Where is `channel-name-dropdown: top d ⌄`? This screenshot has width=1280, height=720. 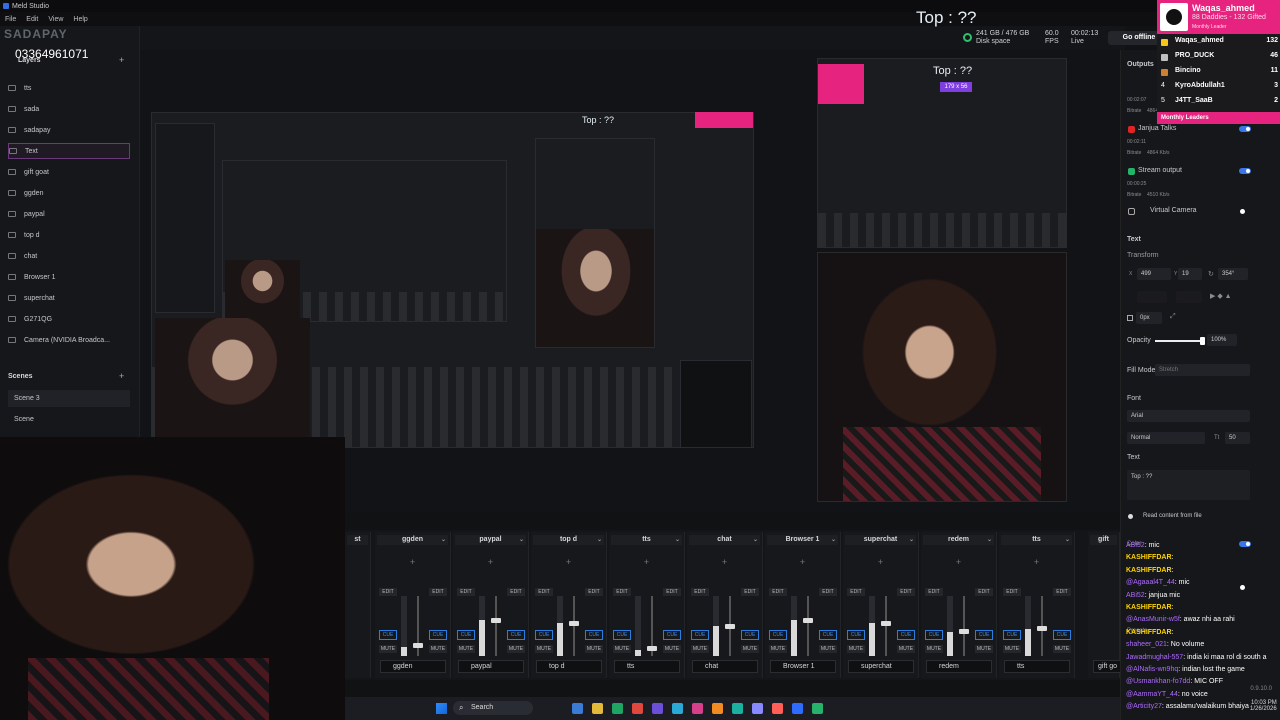 channel-name-dropdown: top d ⌄ is located at coordinates (568, 540).